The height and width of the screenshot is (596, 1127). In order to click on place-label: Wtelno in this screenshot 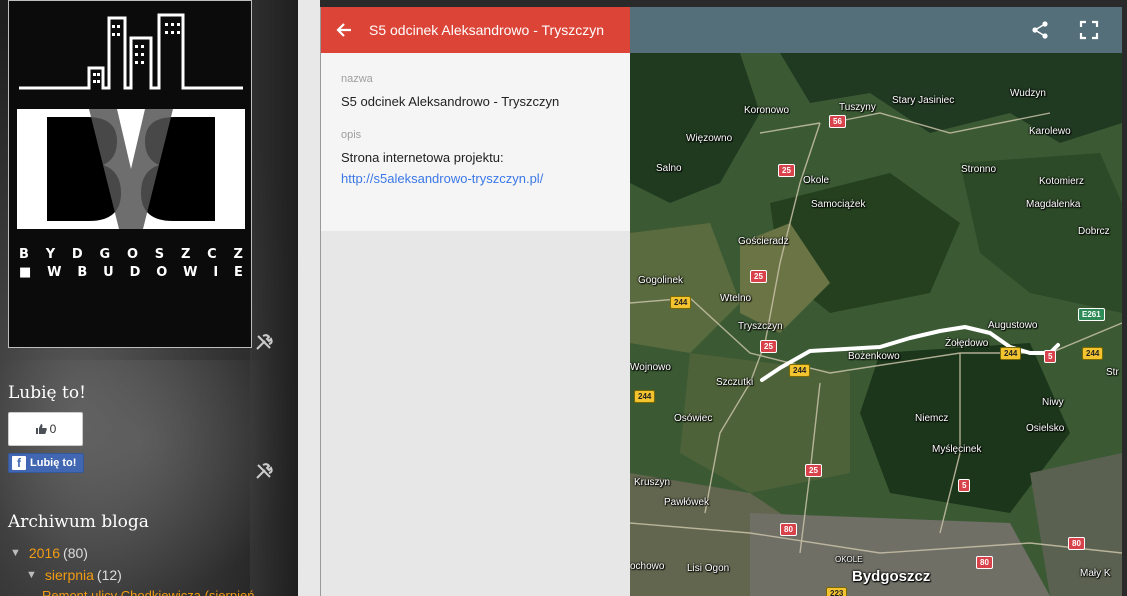, I will do `click(736, 298)`.